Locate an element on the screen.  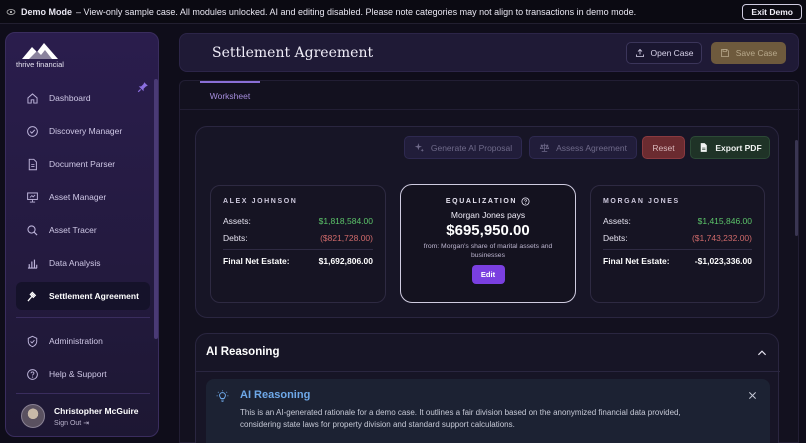
debts-value: ($821,728.00) is located at coordinates (346, 238).